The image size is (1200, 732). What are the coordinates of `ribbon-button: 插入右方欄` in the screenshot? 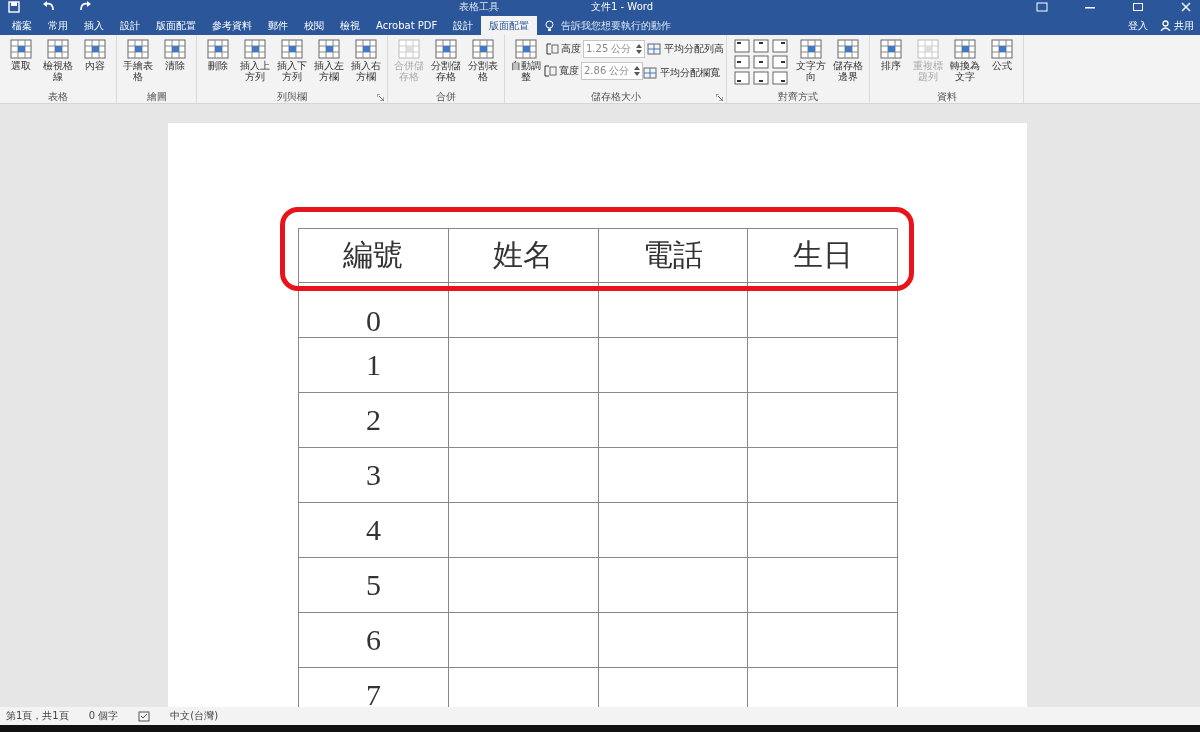 It's located at (366, 60).